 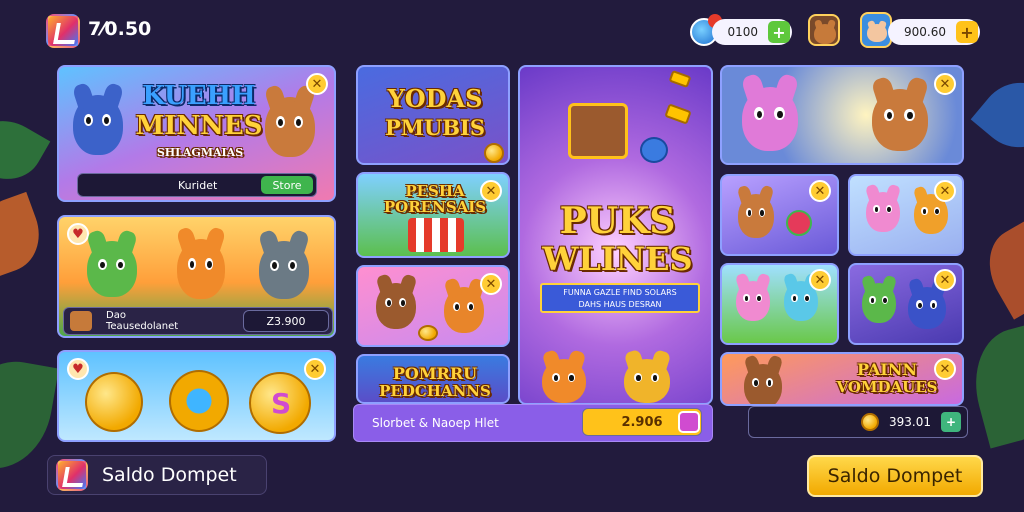 I want to click on wallet-balance-label-left: Saldo Dompet, so click(x=169, y=475).